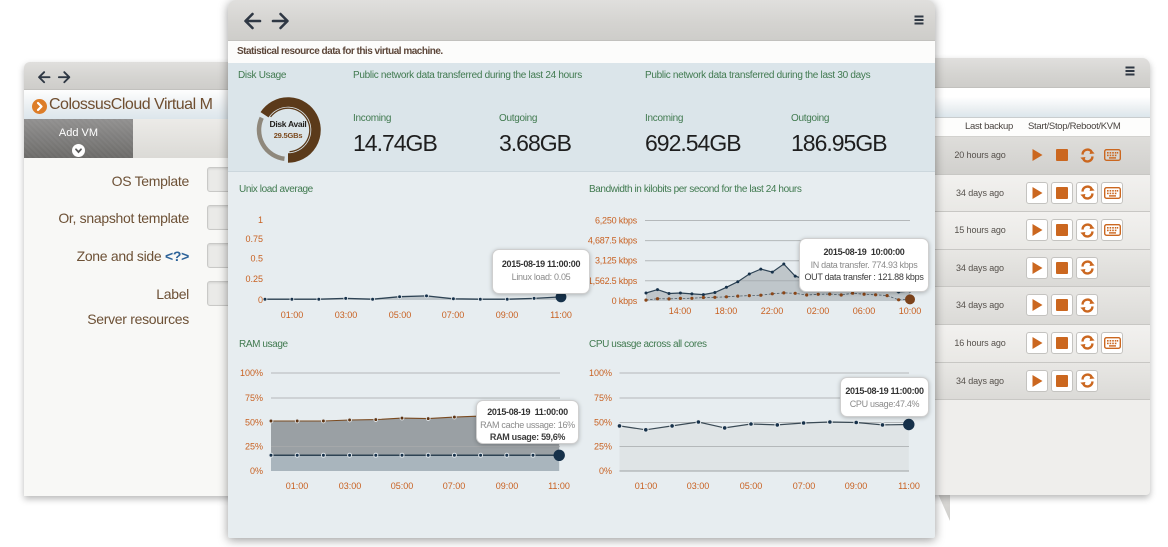 Image resolution: width=1168 pixels, height=547 pixels. Describe the element at coordinates (864, 311) in the screenshot. I see `svg-text: 06:00` at that location.